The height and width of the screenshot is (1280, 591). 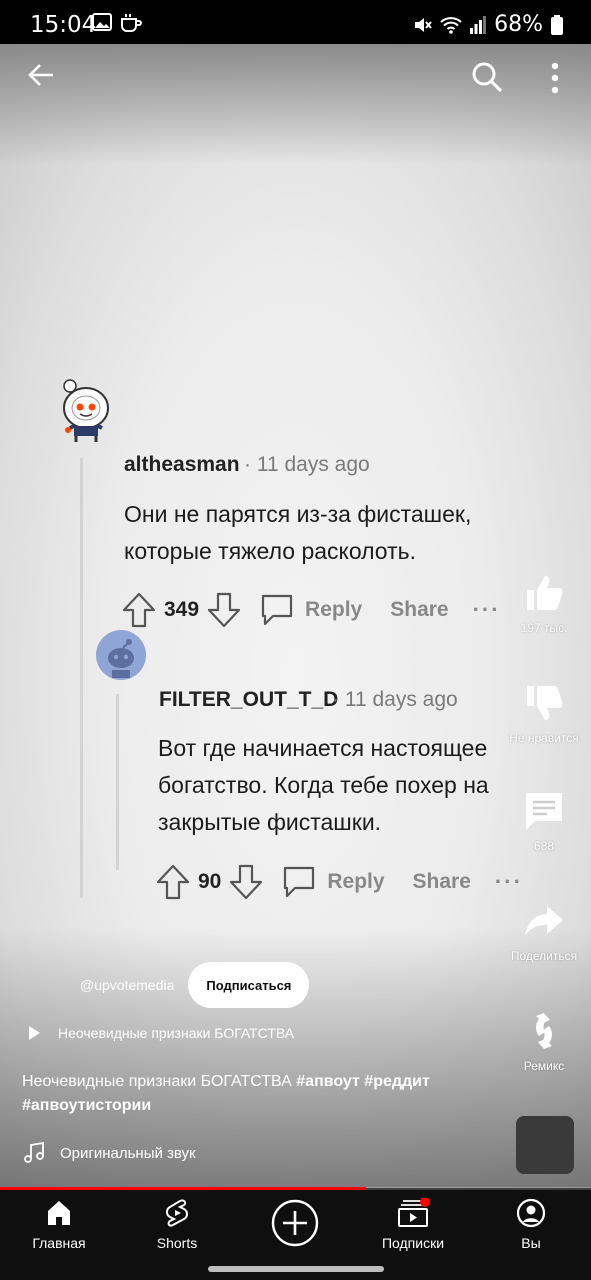 What do you see at coordinates (182, 465) in the screenshot?
I see `comment-username: altheasman` at bounding box center [182, 465].